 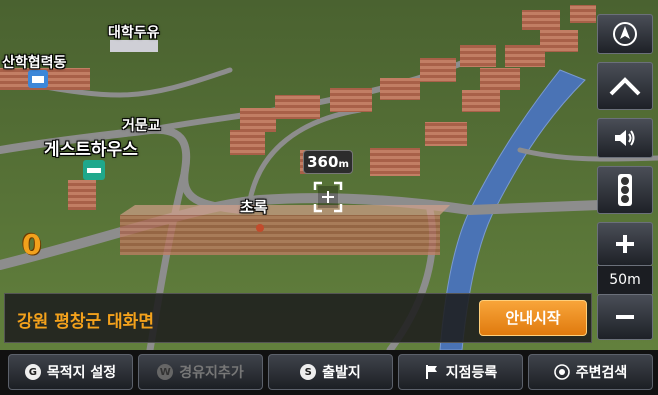 I want to click on distance-tooltip: 360m, so click(x=328, y=162).